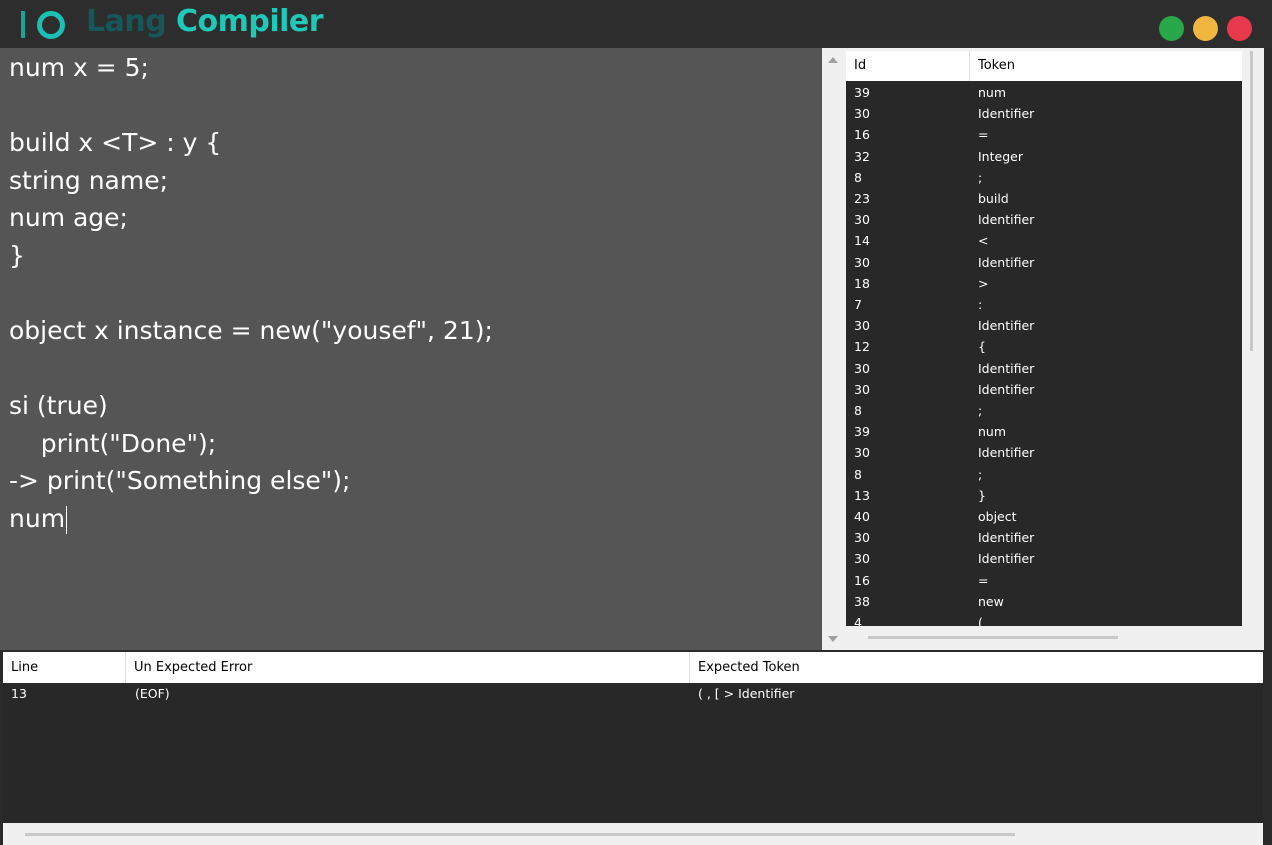  I want to click on code-line-text: object x instance = new("yousef", 21);, so click(251, 330).